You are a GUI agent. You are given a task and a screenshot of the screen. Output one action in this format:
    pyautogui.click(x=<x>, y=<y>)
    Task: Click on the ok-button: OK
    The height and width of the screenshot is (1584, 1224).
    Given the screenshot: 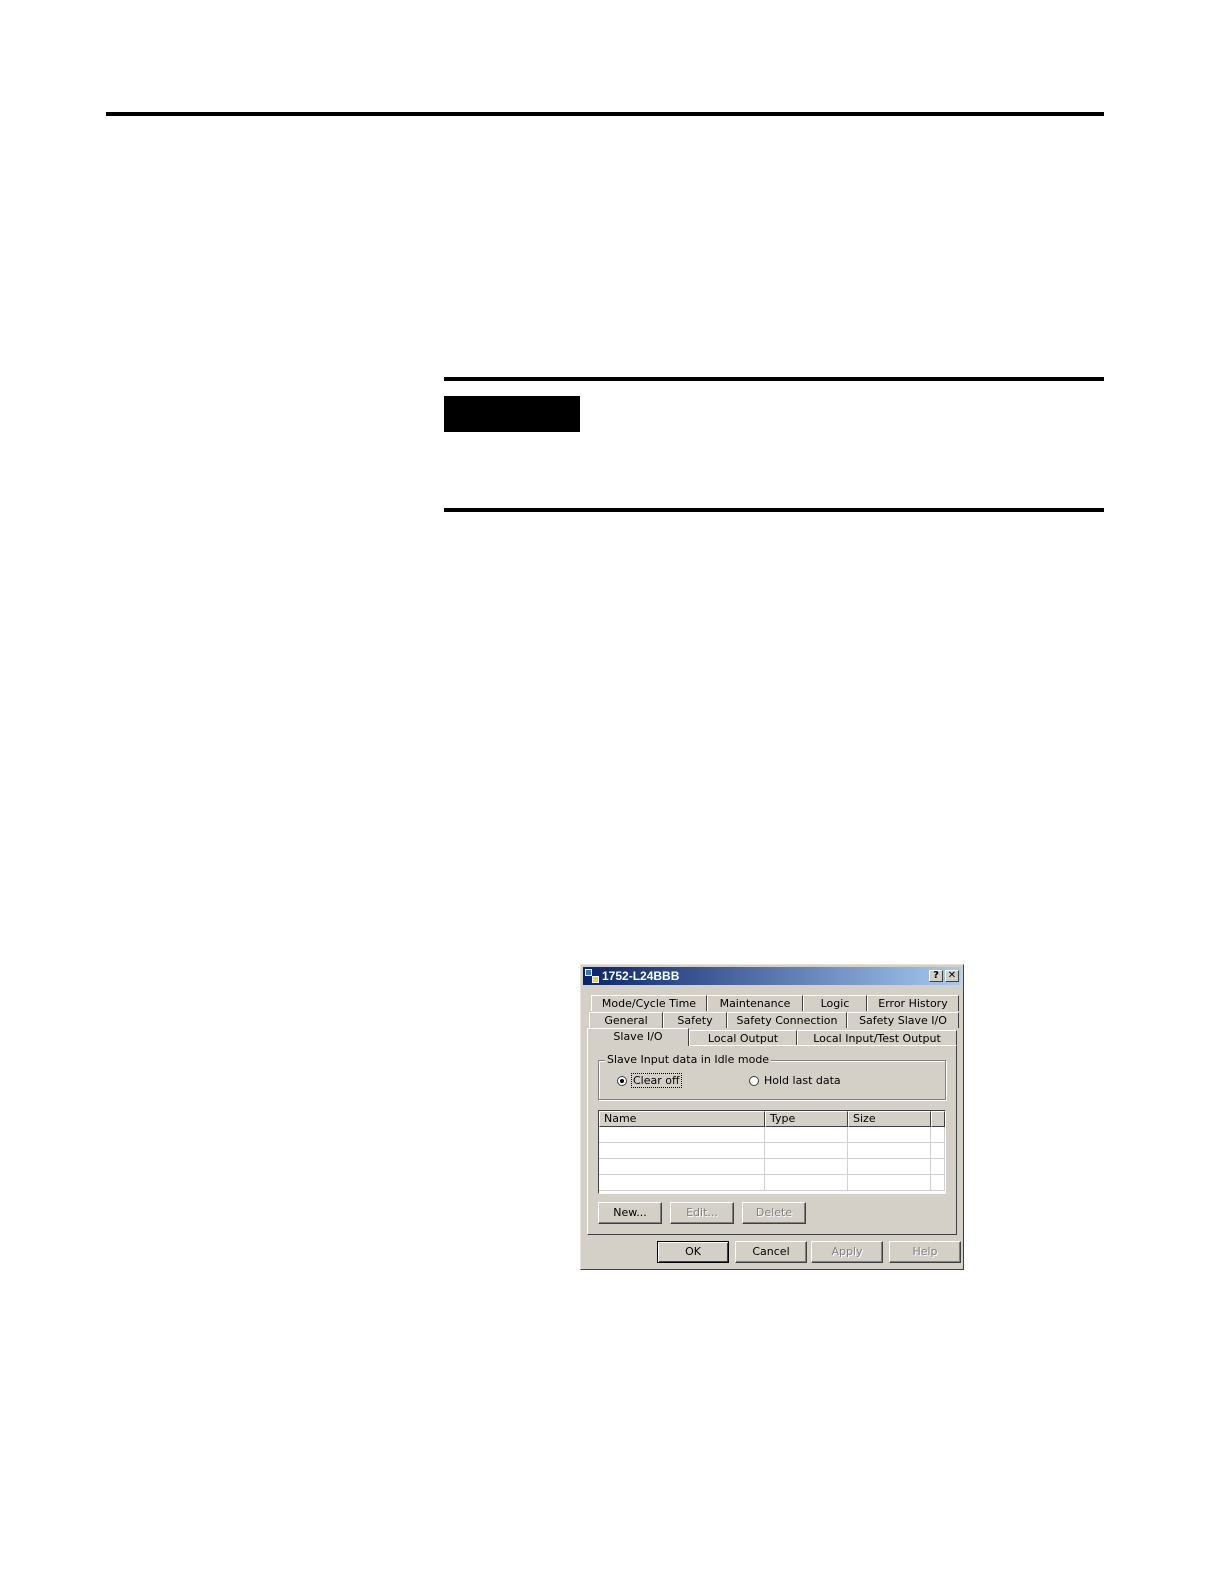 What is the action you would take?
    pyautogui.click(x=693, y=1252)
    